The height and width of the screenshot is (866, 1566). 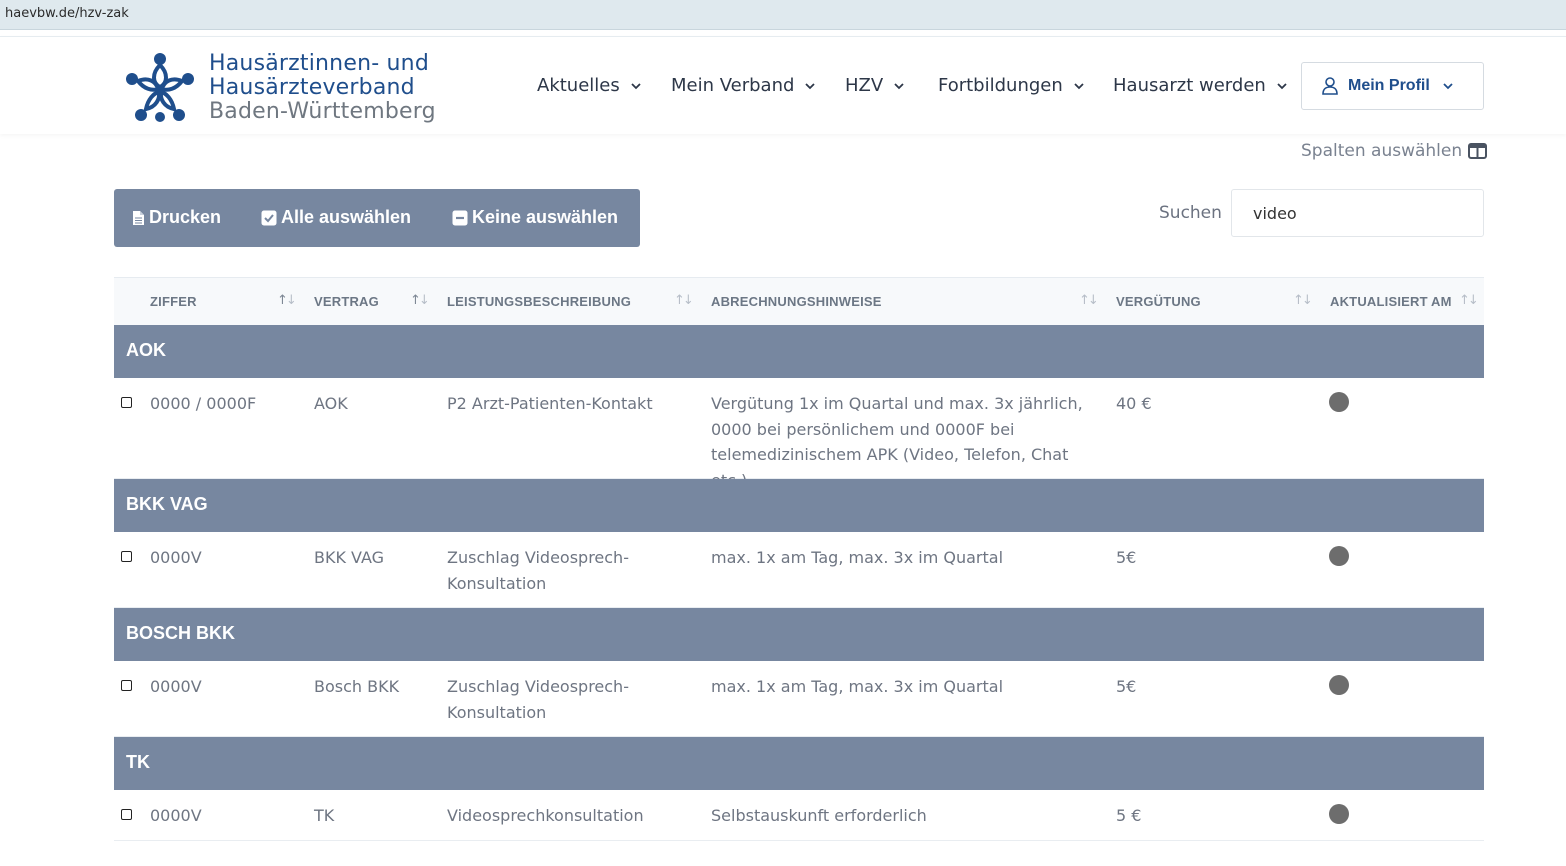 What do you see at coordinates (173, 301) in the screenshot?
I see `column-header-ziffer: ZIFFER` at bounding box center [173, 301].